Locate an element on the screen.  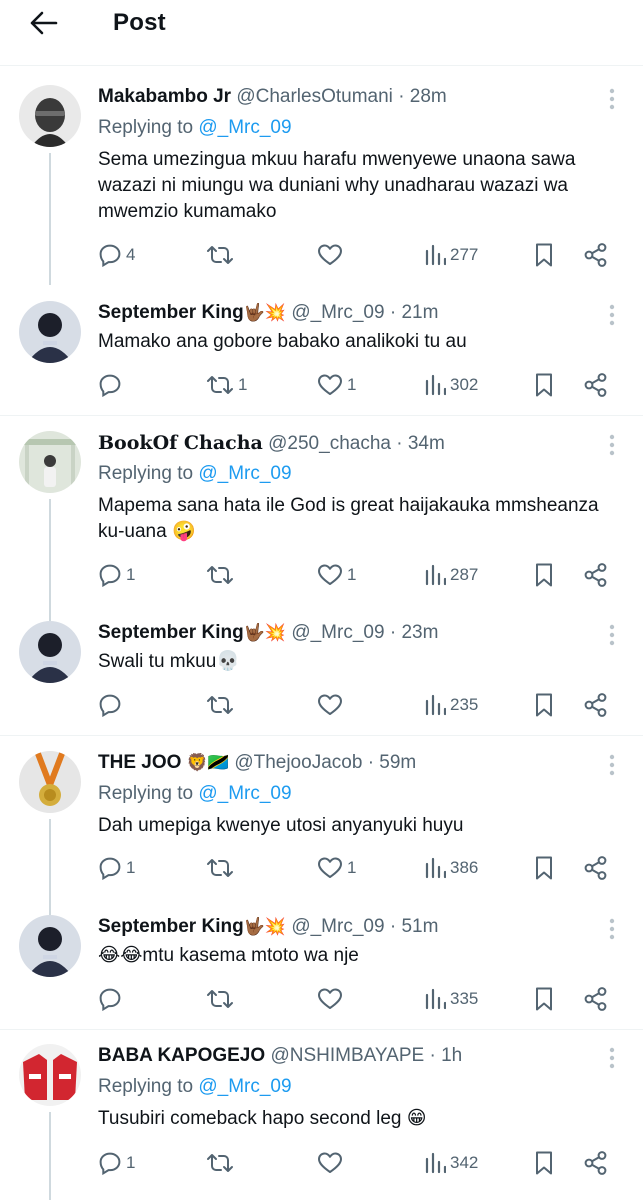
tweet-text: Swali tu mkuu💀 is located at coordinates (169, 661).